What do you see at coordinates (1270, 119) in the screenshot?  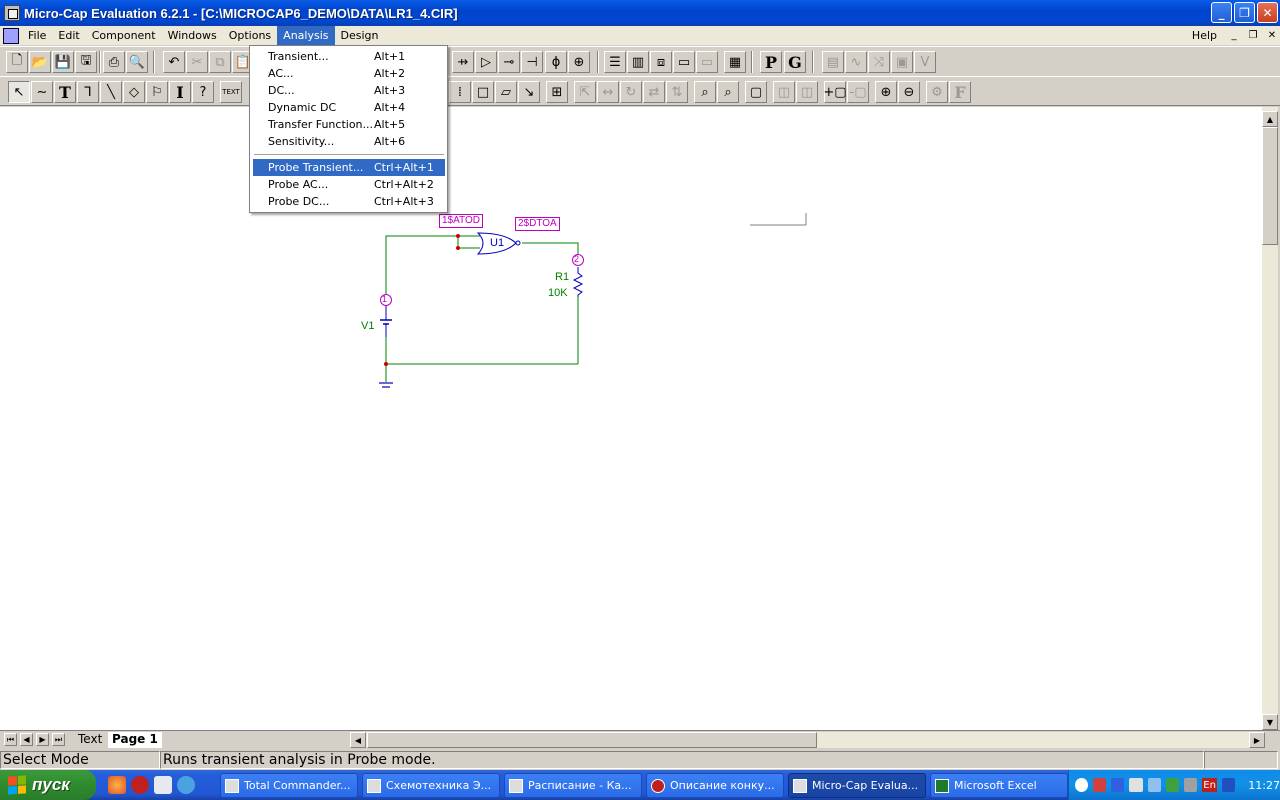 I see `scroll-up-icon: ▲` at bounding box center [1270, 119].